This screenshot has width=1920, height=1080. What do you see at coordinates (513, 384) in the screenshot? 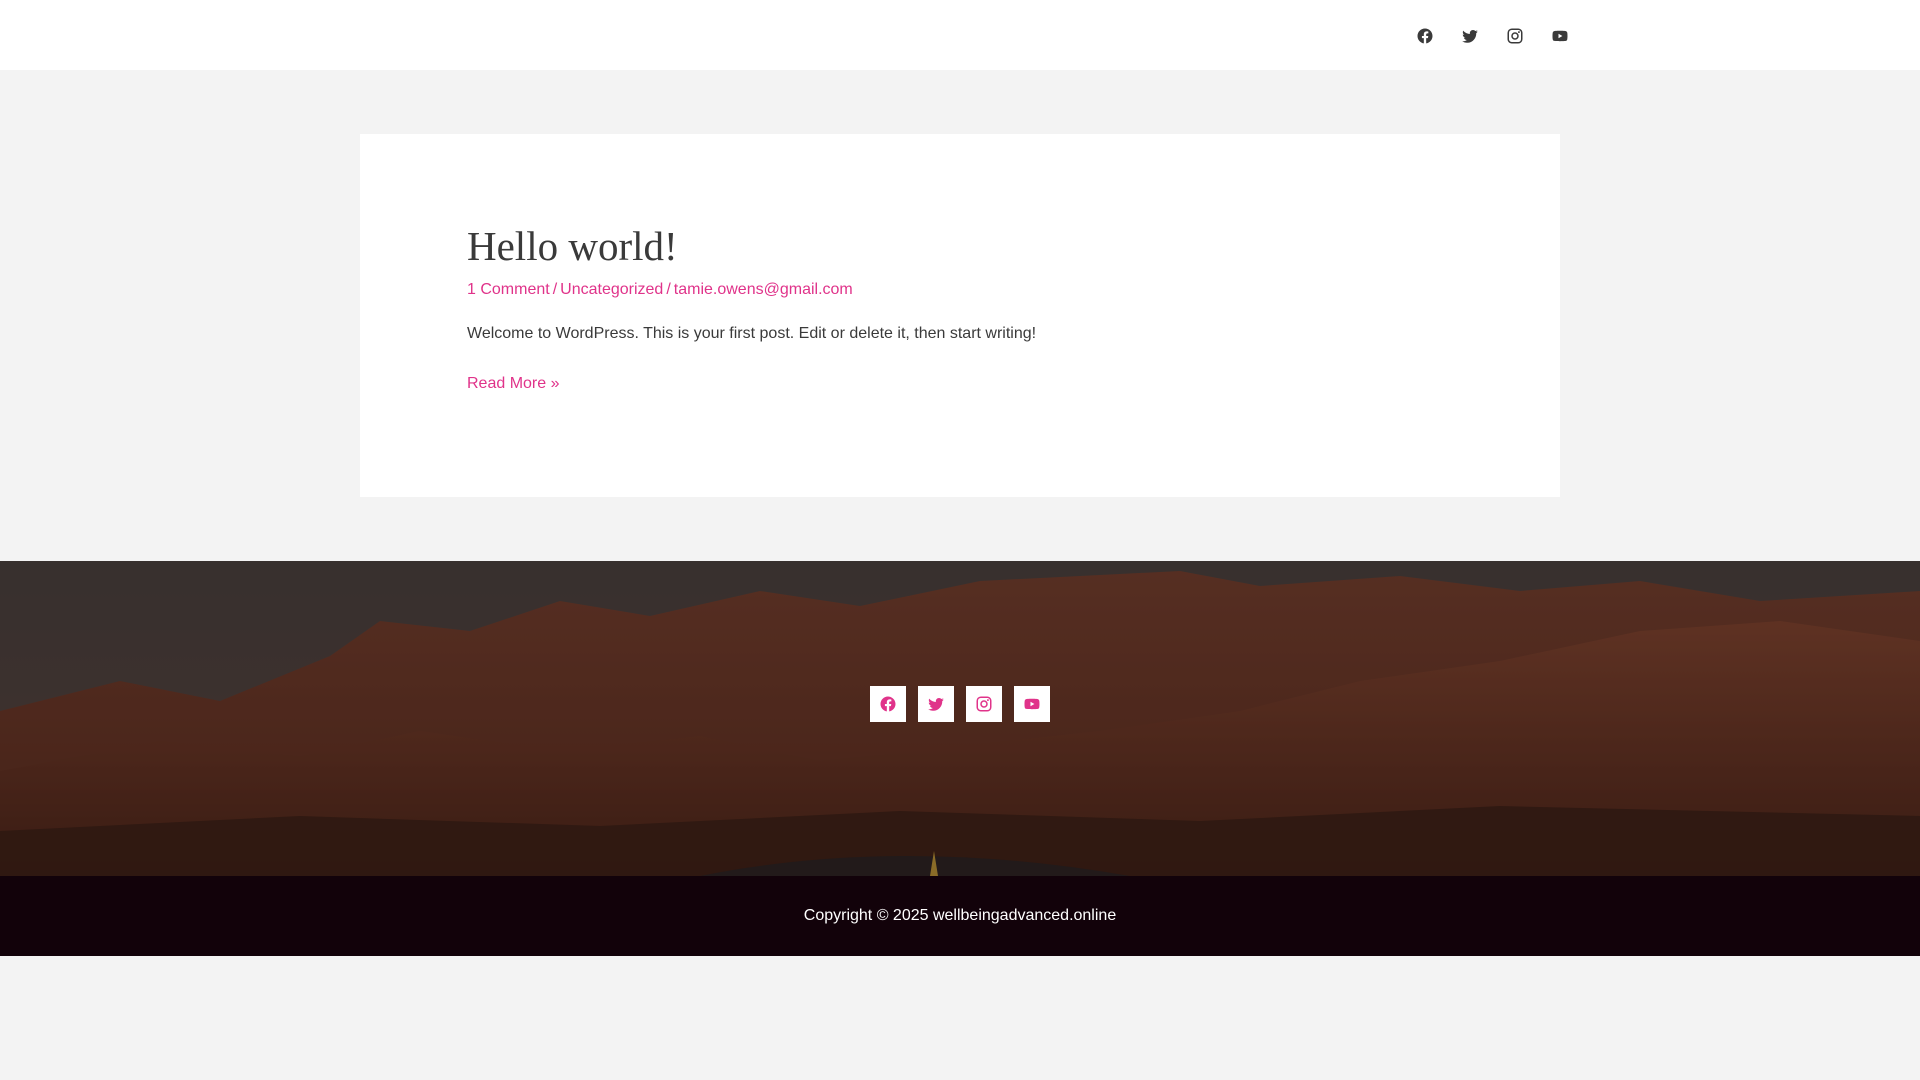
I see `read-more-link: Read More »` at bounding box center [513, 384].